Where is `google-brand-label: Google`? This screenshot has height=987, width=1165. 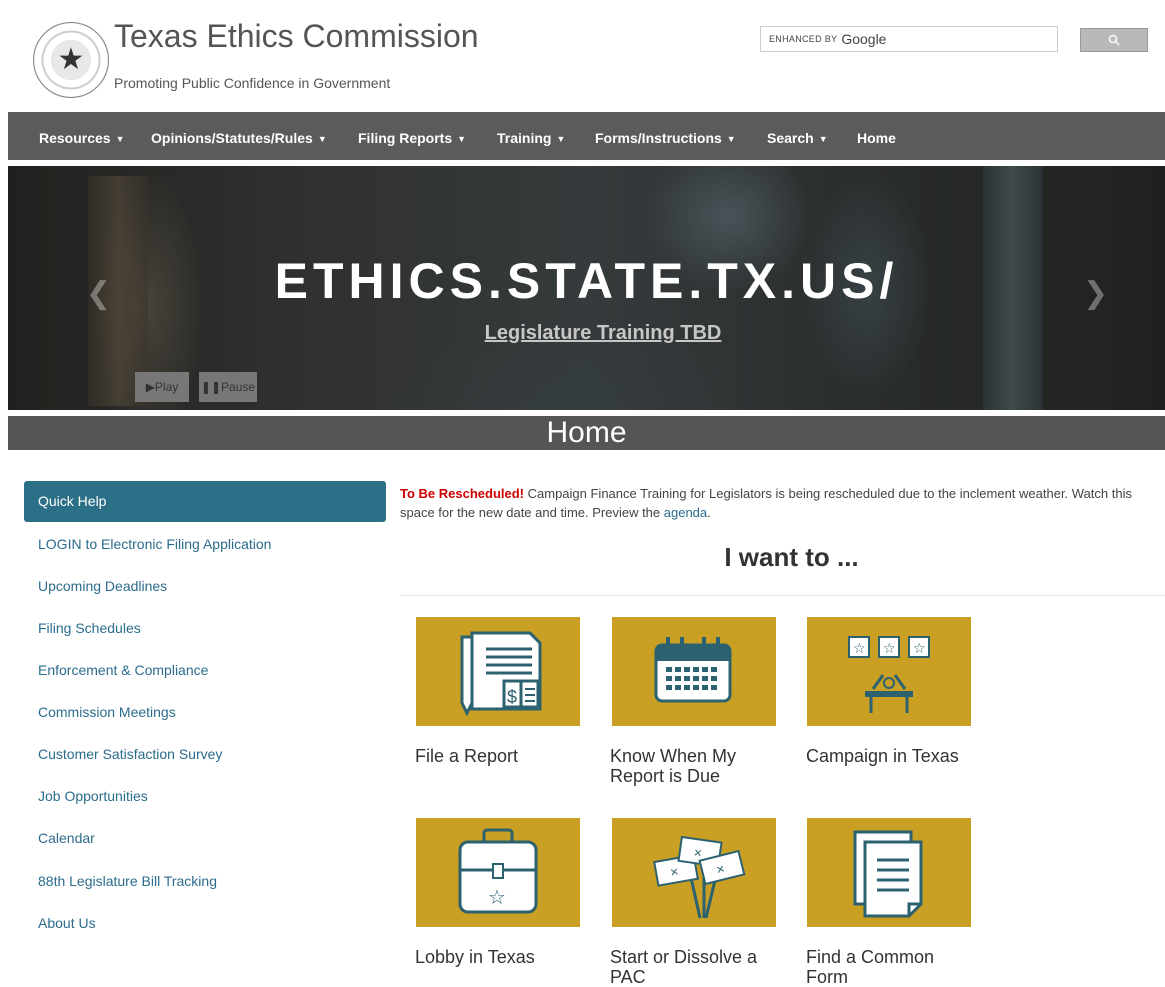
google-brand-label: Google is located at coordinates (864, 39).